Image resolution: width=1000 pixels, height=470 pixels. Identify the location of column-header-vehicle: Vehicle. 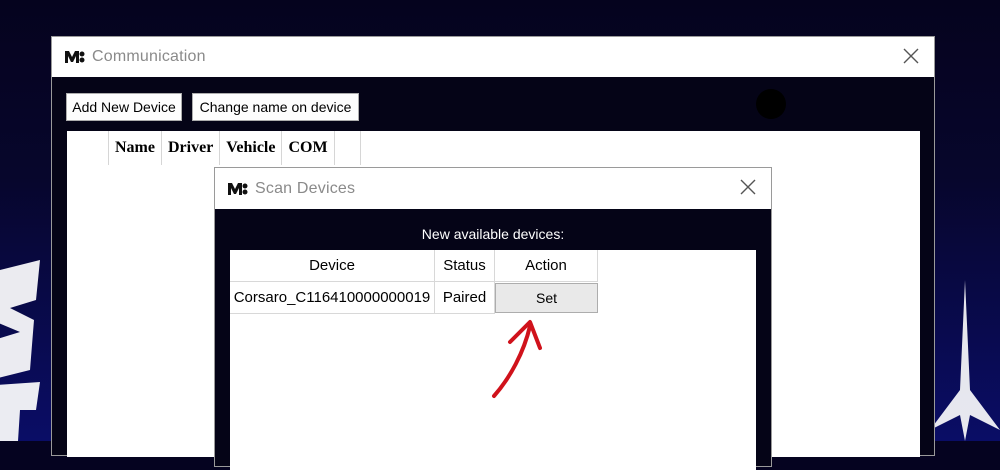
(251, 148).